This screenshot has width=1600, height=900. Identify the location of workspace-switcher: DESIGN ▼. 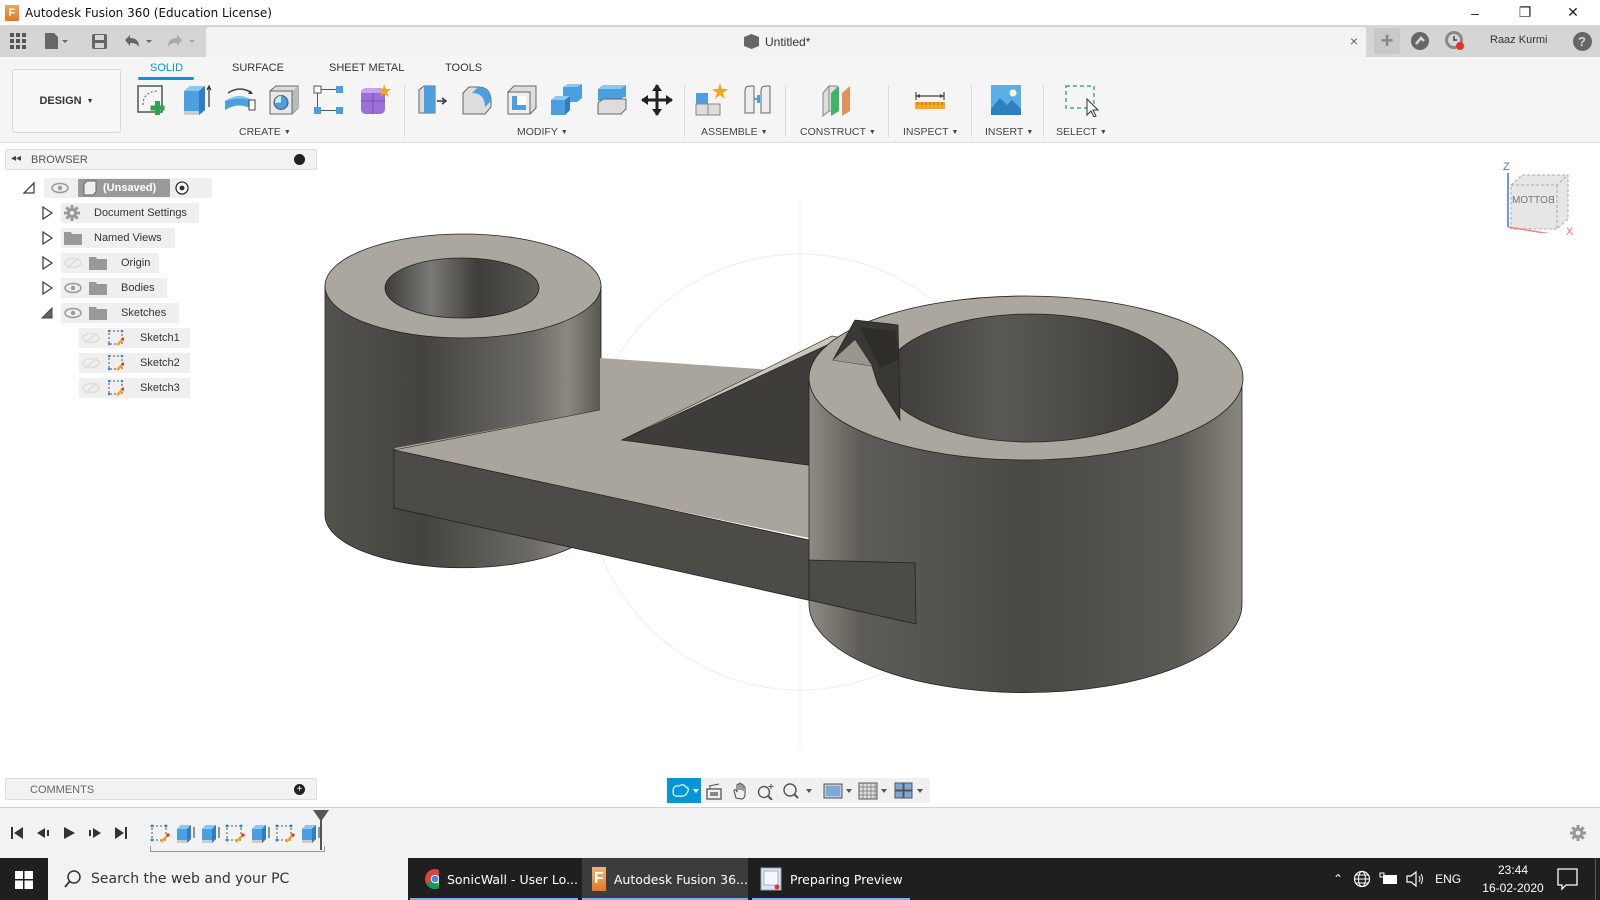
(66, 101).